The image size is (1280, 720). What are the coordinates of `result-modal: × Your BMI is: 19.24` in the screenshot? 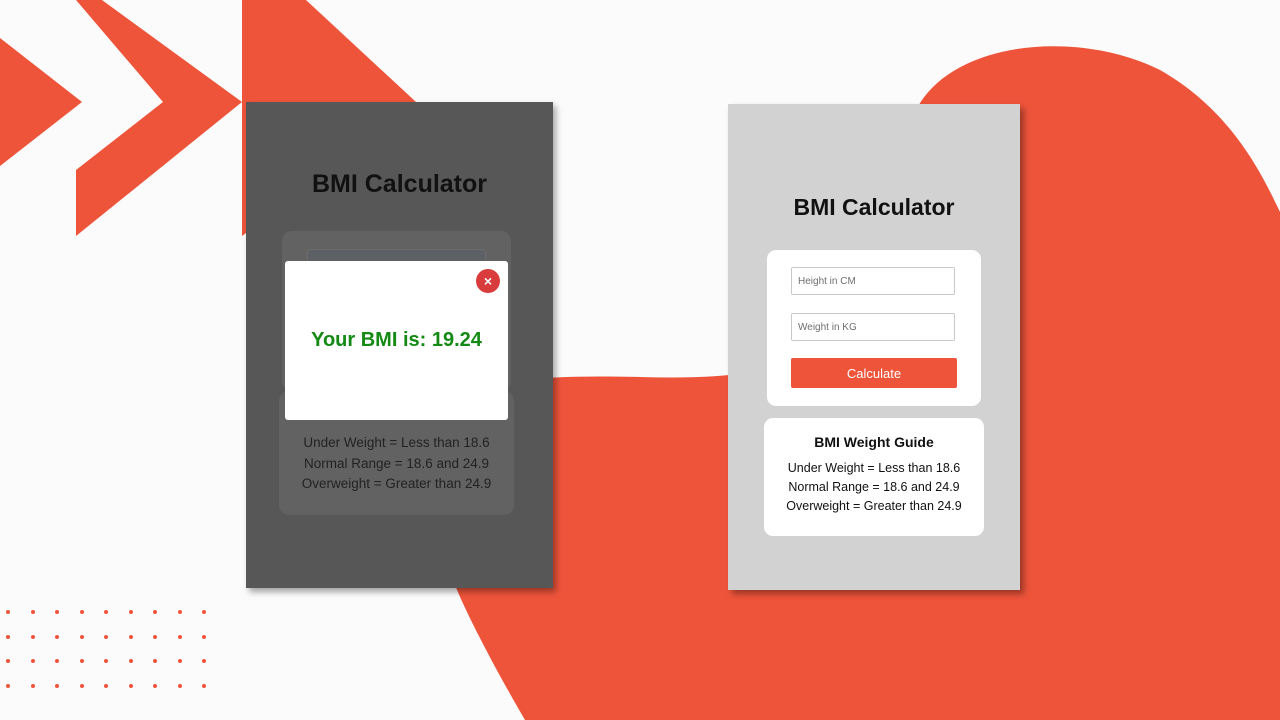 It's located at (396, 340).